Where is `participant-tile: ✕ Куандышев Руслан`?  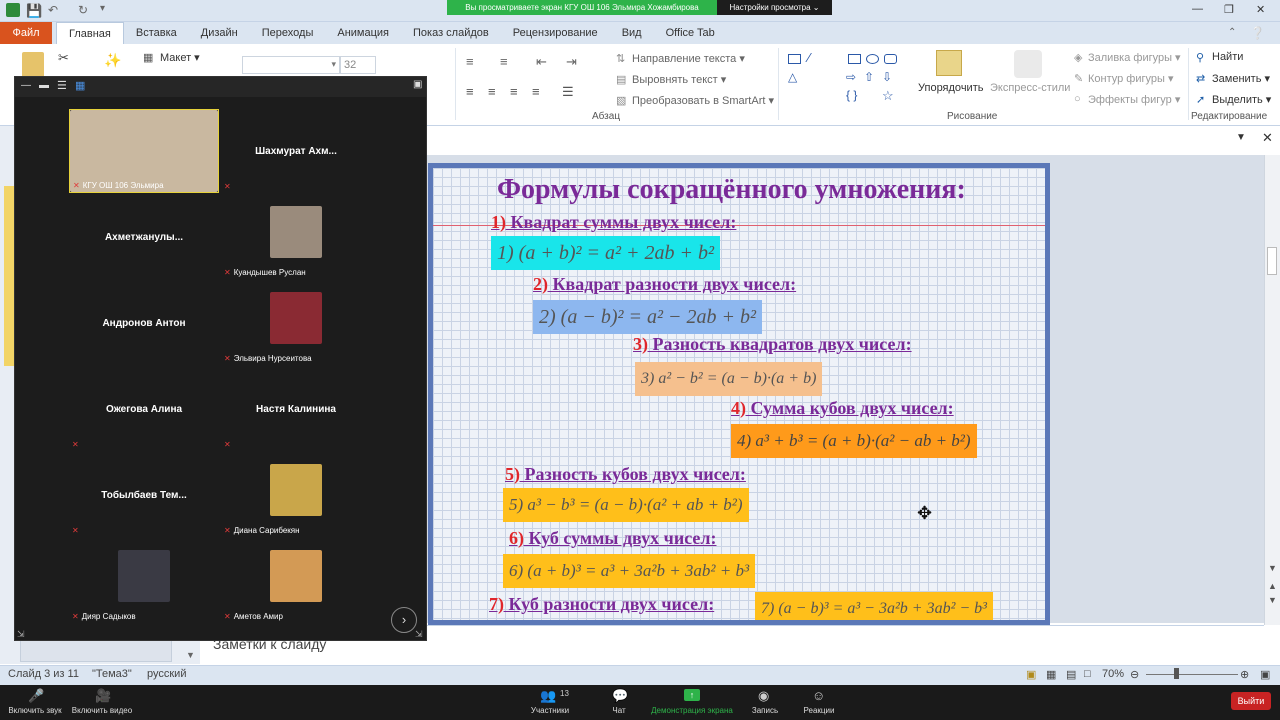 participant-tile: ✕ Куандышев Руслан is located at coordinates (296, 237).